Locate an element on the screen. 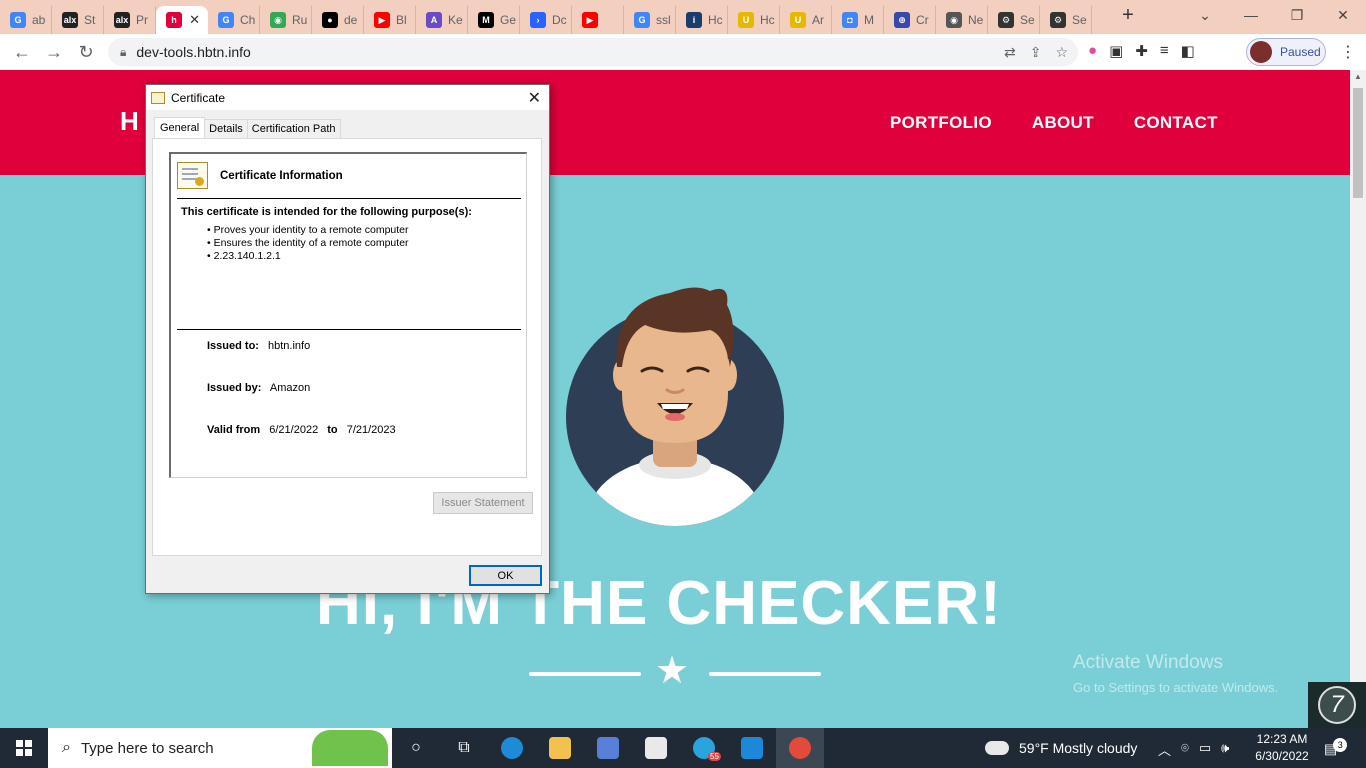 This screenshot has width=1366, height=768. browser-tab: G Ch is located at coordinates (234, 20).